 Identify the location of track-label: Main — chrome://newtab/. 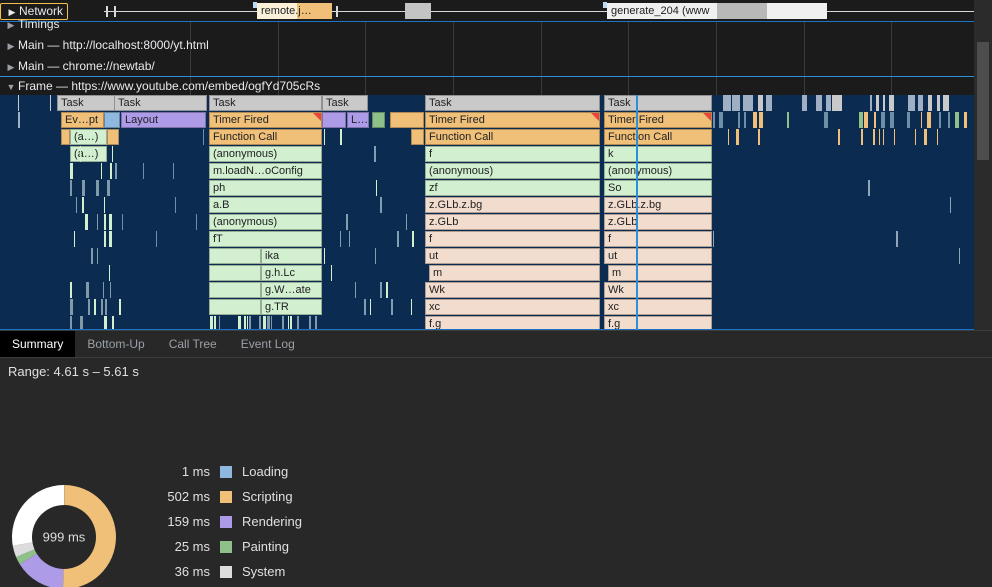
(86, 66).